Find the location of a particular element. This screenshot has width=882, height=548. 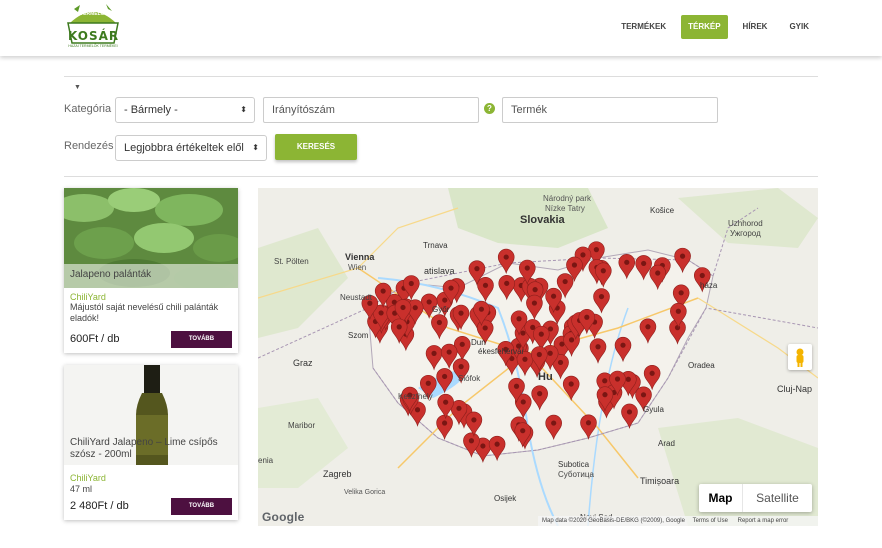

map-label: háza is located at coordinates (709, 285).